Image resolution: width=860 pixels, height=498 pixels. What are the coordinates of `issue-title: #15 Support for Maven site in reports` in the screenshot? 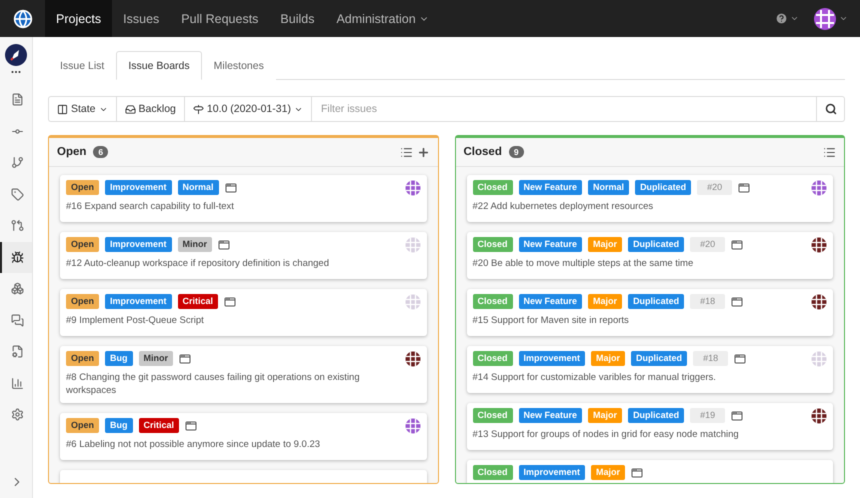 It's located at (641, 320).